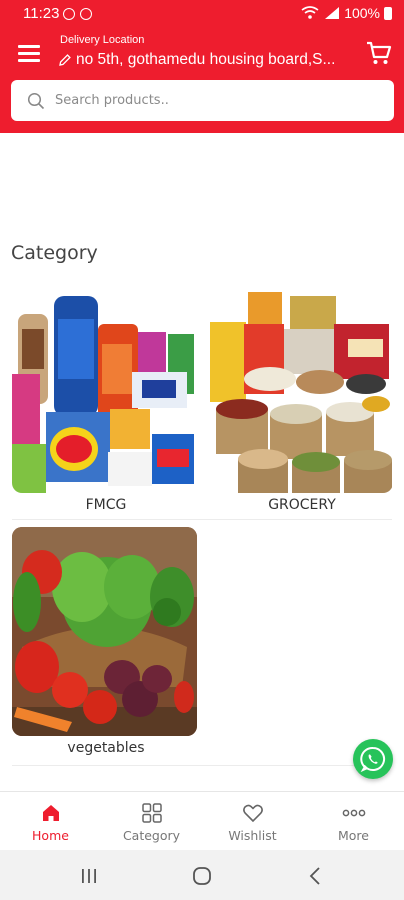 The height and width of the screenshot is (900, 404). Describe the element at coordinates (388, 13) in the screenshot. I see `battery-icon` at that location.